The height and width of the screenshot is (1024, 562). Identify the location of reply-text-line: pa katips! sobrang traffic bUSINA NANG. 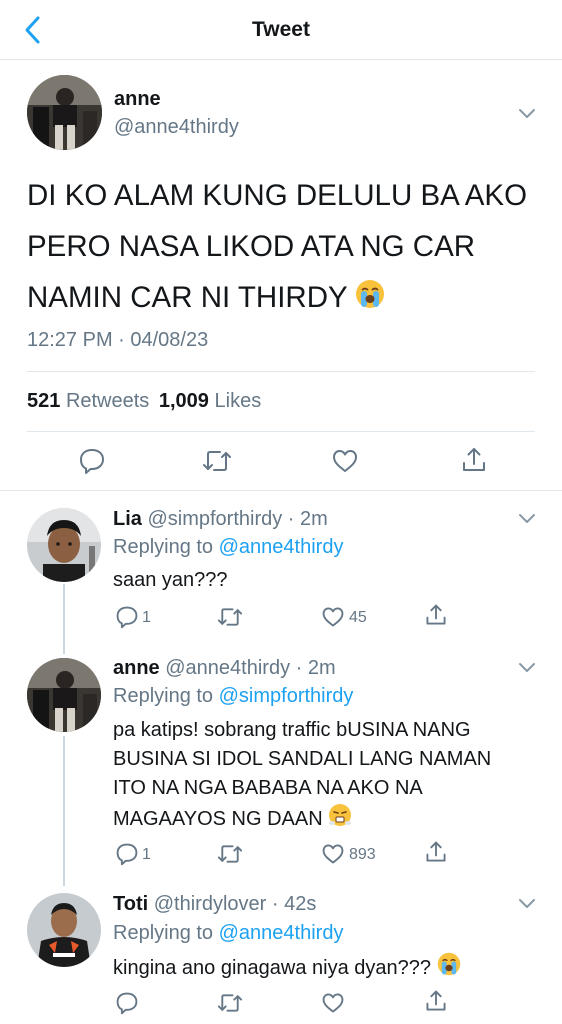
(292, 730).